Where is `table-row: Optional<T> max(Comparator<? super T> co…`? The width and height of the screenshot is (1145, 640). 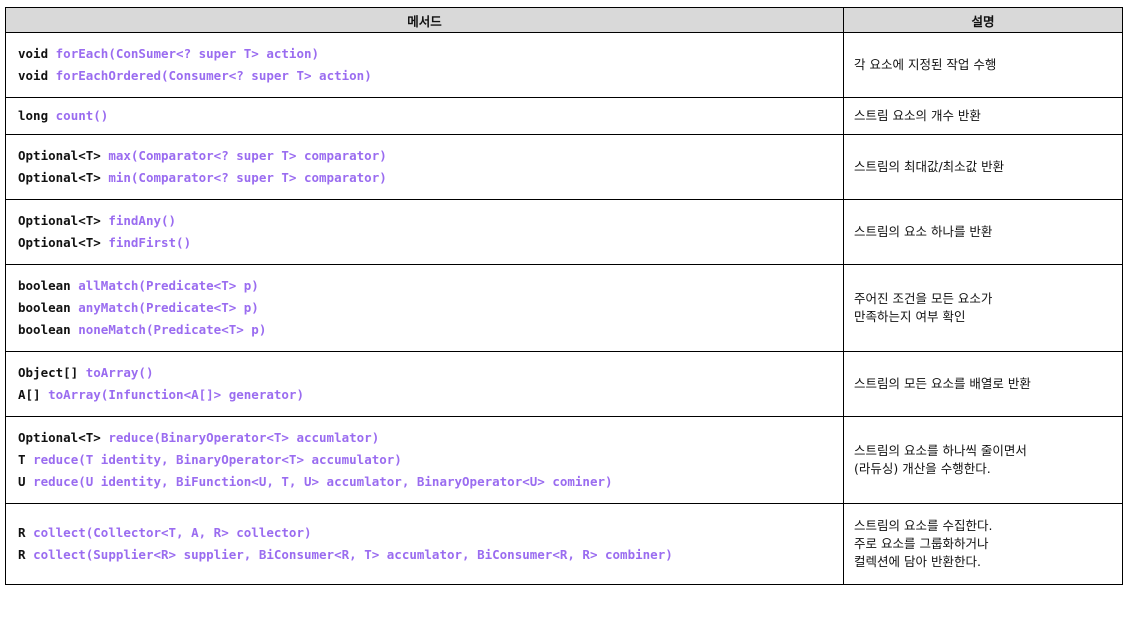 table-row: Optional<T> max(Comparator<? super T> co… is located at coordinates (564, 167).